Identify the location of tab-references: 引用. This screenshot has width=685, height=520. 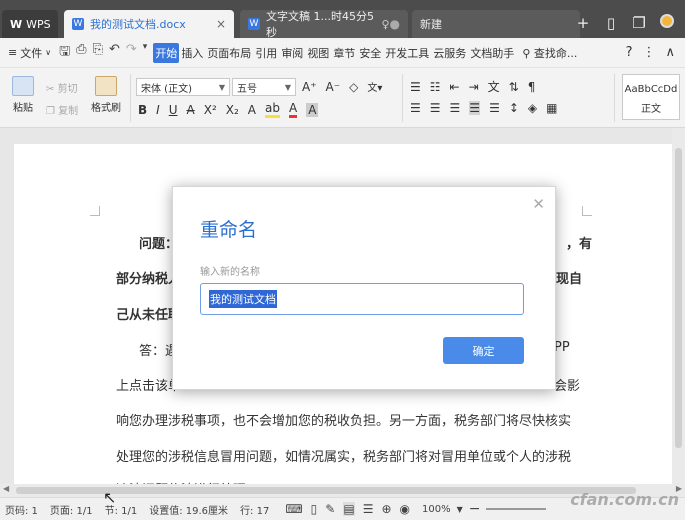
(266, 53).